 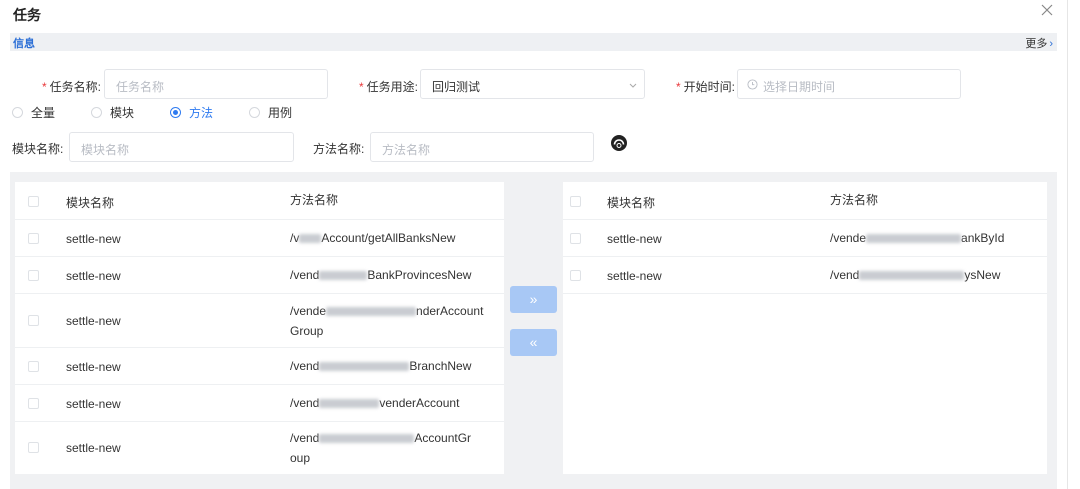 What do you see at coordinates (533, 299) in the screenshot?
I see `move-right-button: »` at bounding box center [533, 299].